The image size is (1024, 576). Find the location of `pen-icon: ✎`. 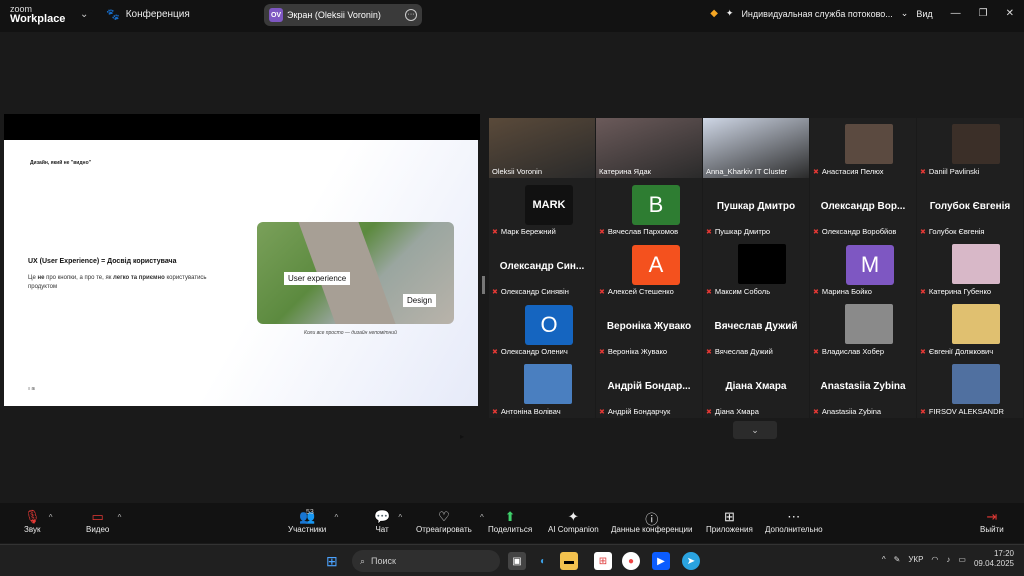

pen-icon: ✎ is located at coordinates (897, 559).